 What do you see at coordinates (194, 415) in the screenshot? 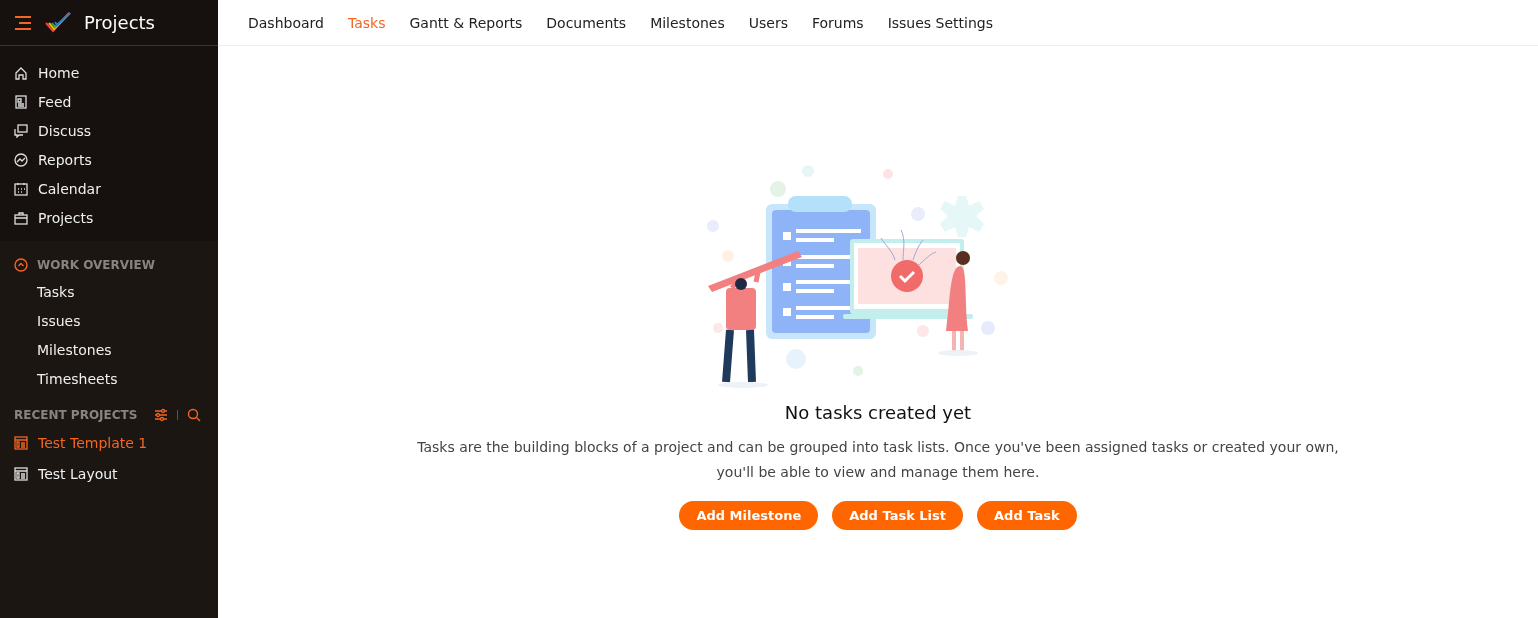
I see `search-icon` at bounding box center [194, 415].